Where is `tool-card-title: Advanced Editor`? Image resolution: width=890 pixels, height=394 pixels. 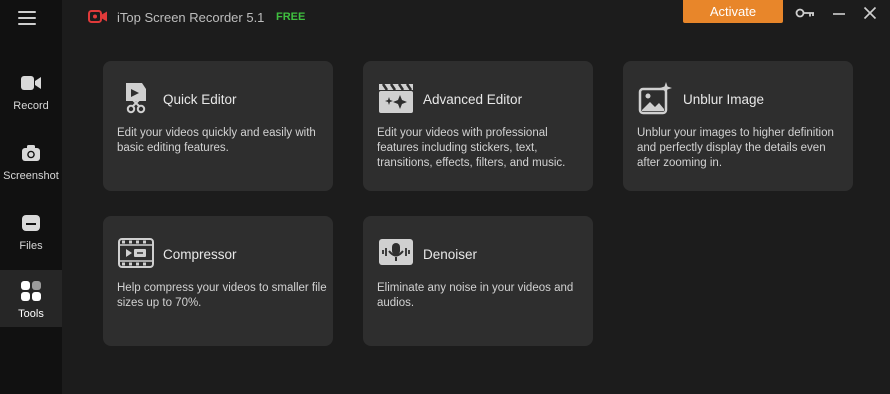
tool-card-title: Advanced Editor is located at coordinates (473, 99).